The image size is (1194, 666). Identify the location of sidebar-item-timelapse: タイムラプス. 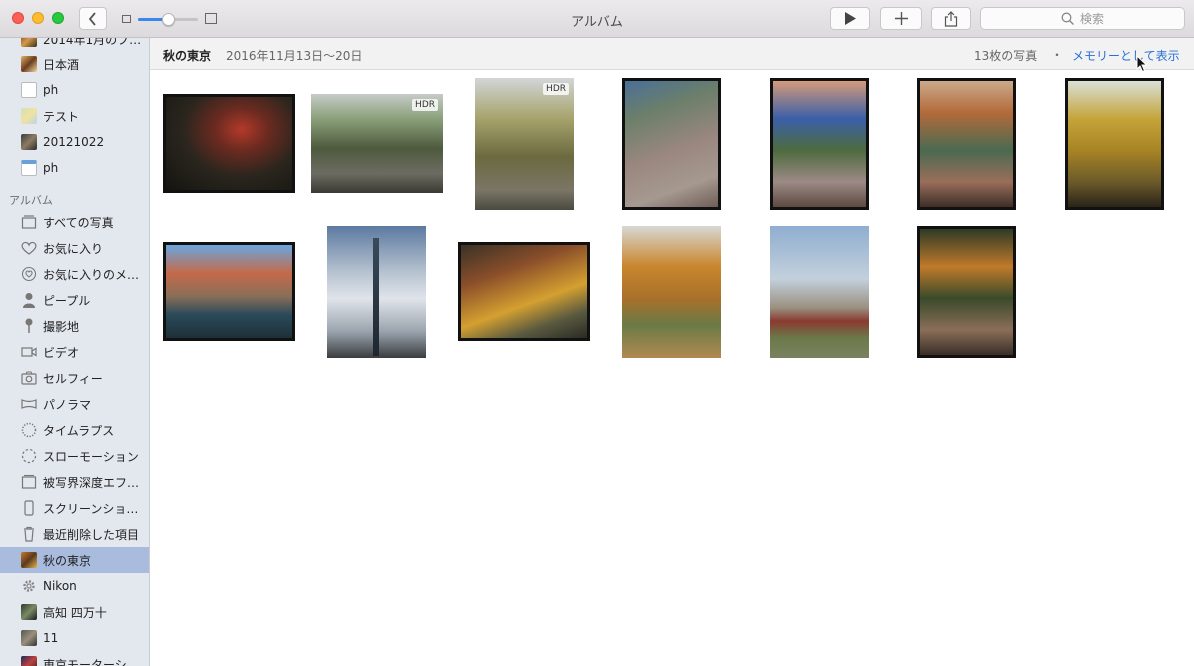
(74, 430).